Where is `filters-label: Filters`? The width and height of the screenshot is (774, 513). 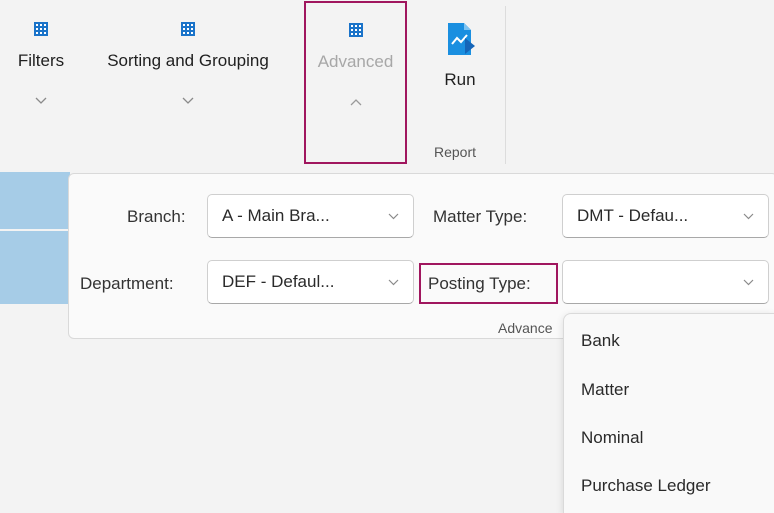 filters-label: Filters is located at coordinates (41, 60).